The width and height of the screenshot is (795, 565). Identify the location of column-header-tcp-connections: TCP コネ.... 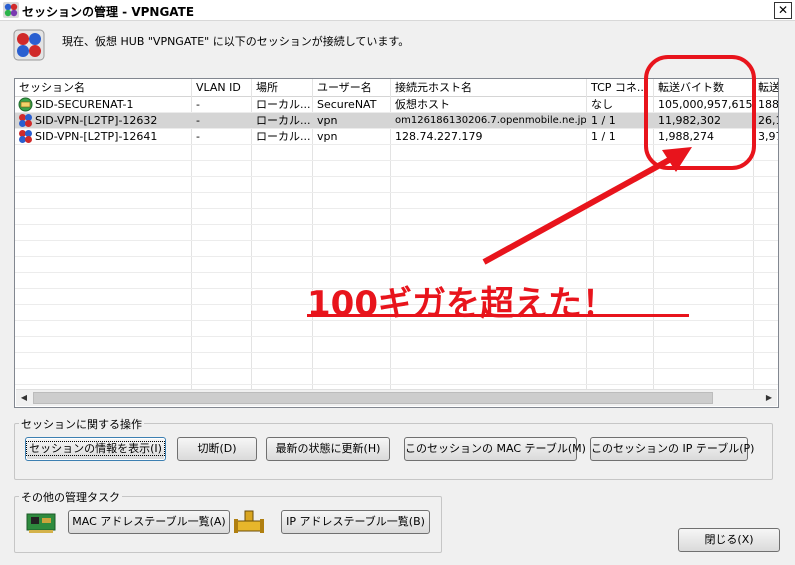
(620, 88).